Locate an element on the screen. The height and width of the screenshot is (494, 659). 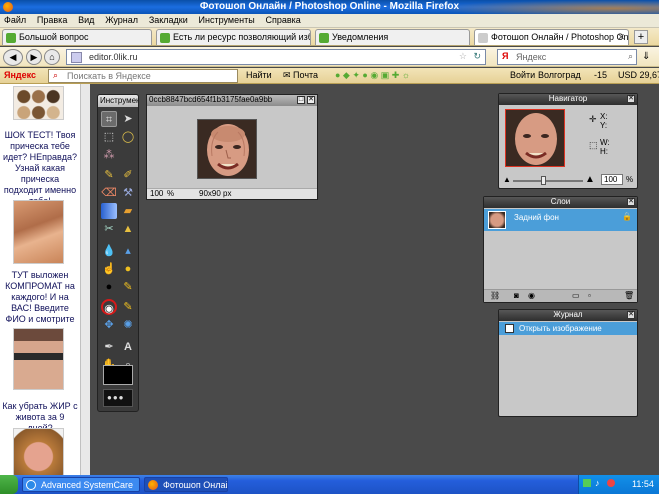
layer-style-icon: ◙ is located at coordinates (516, 295).